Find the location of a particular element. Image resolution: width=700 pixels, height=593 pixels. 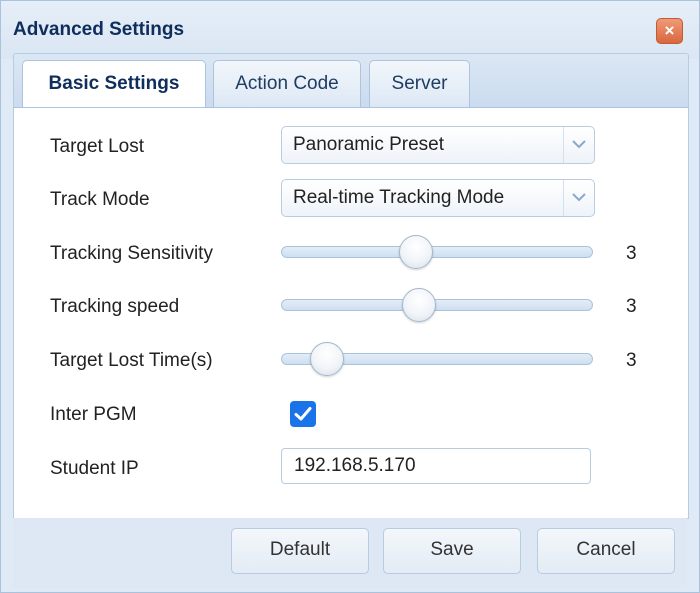

target-lost-time-value: 3 is located at coordinates (631, 360).